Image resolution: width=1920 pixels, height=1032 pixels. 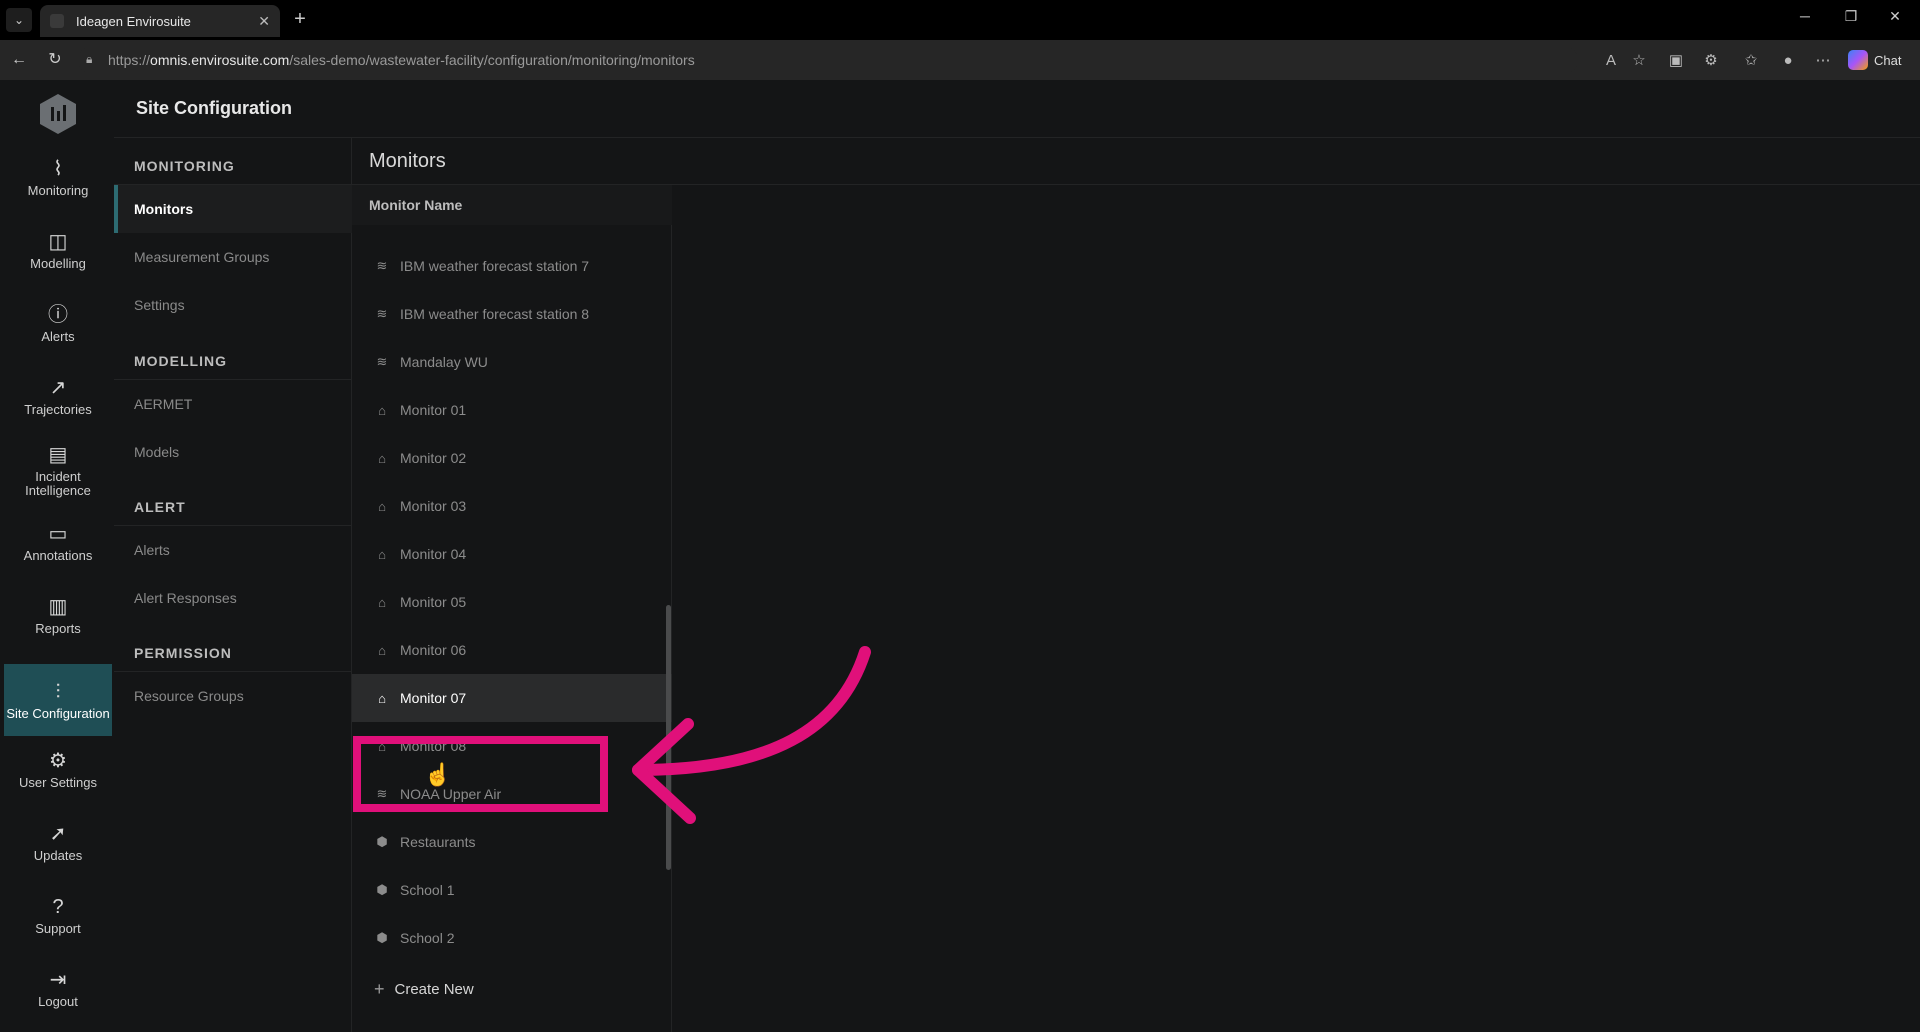 I want to click on hand-cursor-icon: ☝, so click(x=438, y=774).